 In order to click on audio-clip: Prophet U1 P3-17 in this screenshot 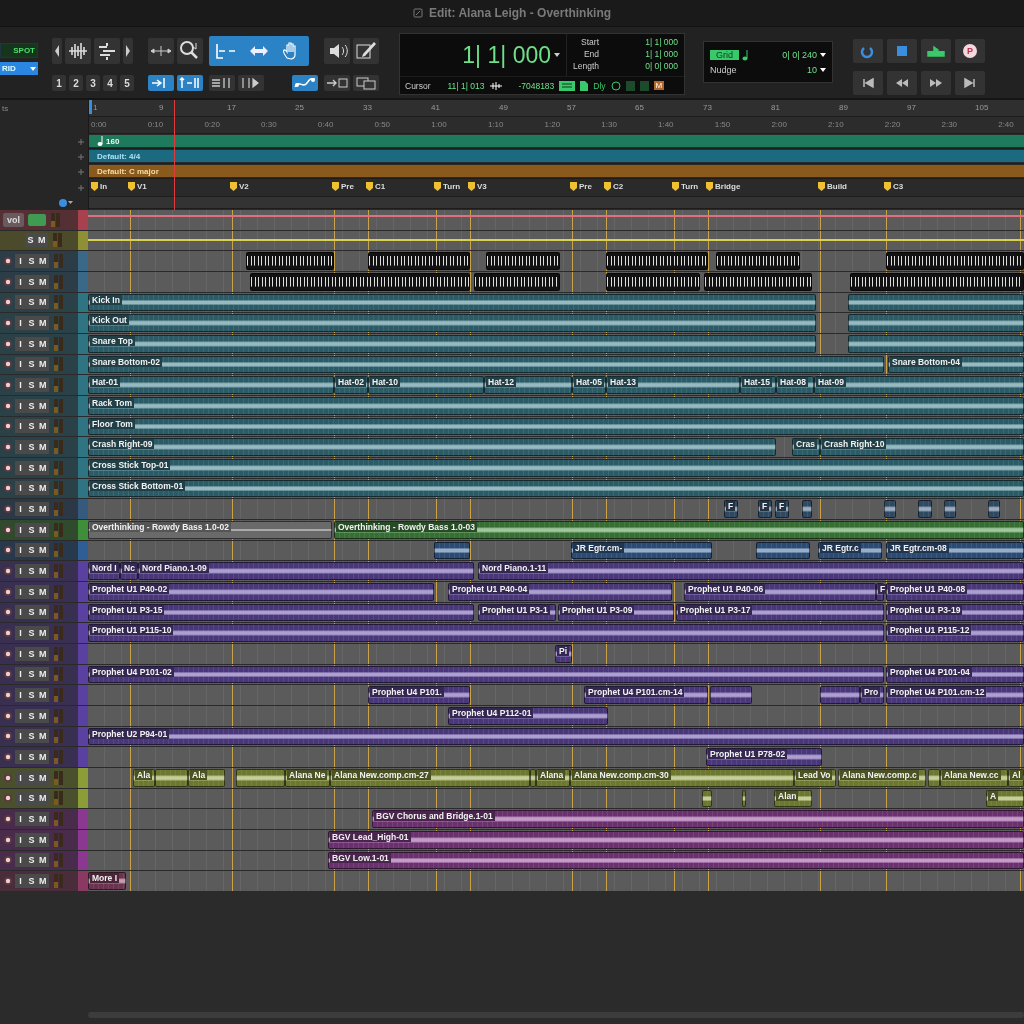, I will do `click(780, 612)`.